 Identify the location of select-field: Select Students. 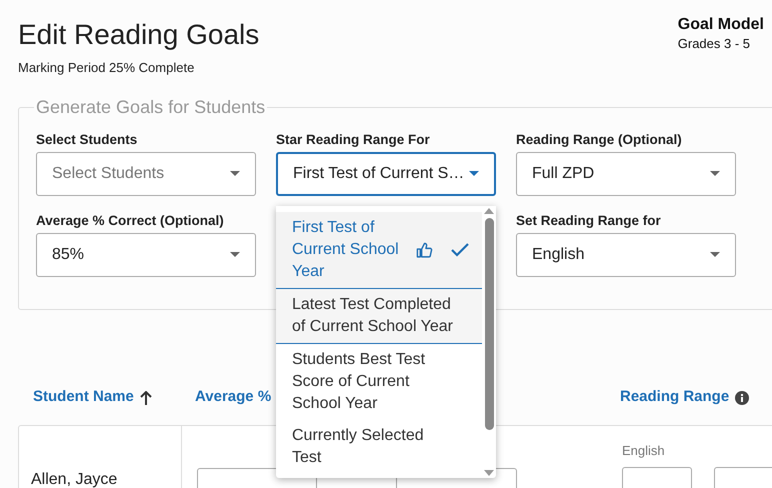
(146, 174).